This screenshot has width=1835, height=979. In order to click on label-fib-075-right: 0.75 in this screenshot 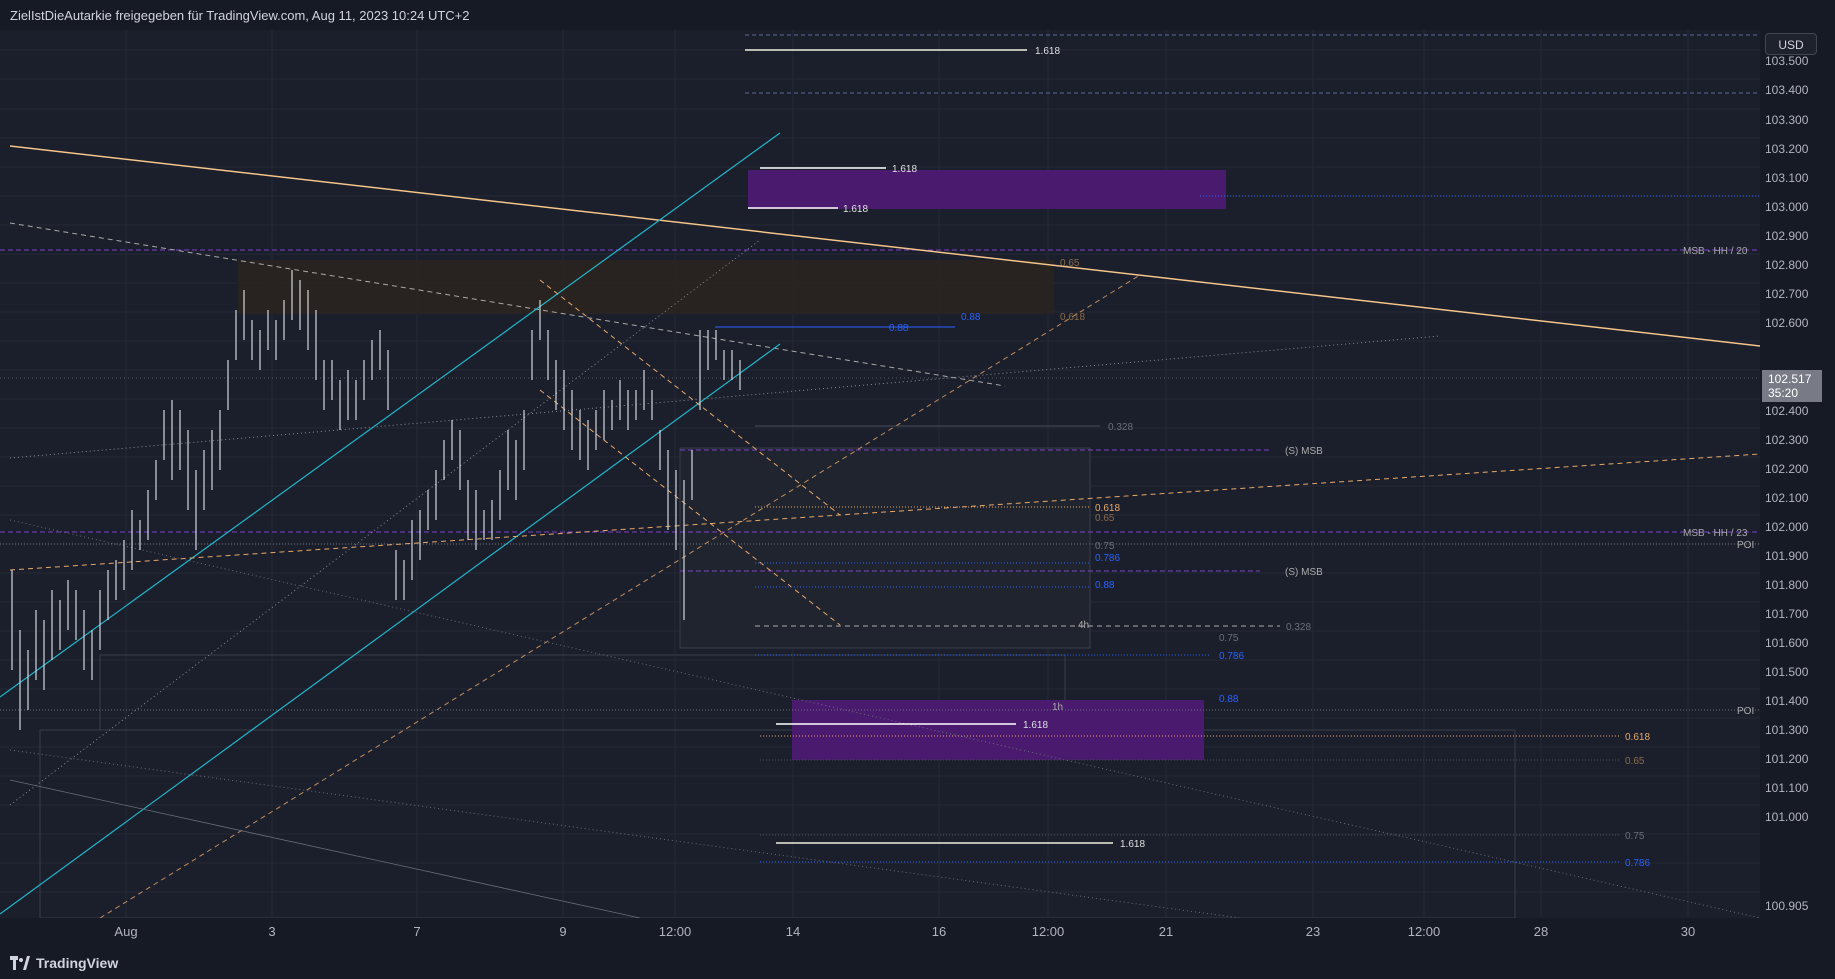, I will do `click(1635, 836)`.